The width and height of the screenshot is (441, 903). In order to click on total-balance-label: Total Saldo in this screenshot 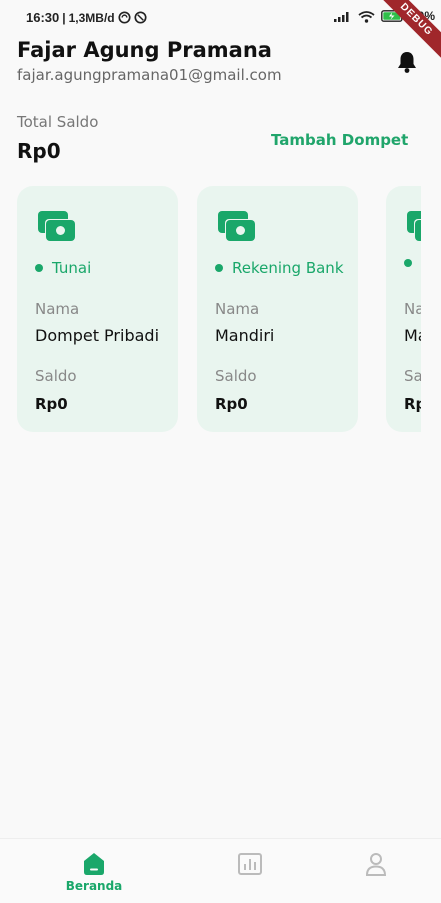, I will do `click(58, 122)`.